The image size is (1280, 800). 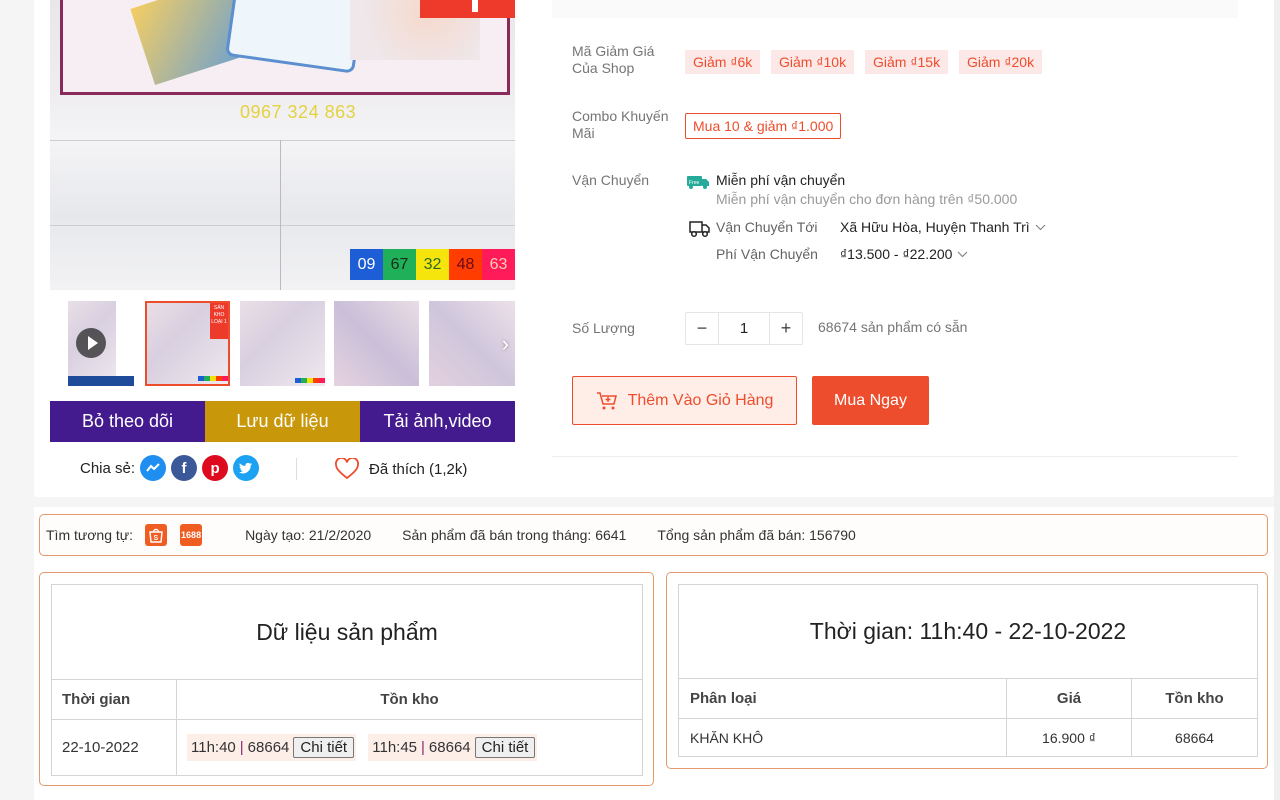 What do you see at coordinates (700, 400) in the screenshot?
I see `add-to-cart-label: Thêm Vào Giỏ Hàng` at bounding box center [700, 400].